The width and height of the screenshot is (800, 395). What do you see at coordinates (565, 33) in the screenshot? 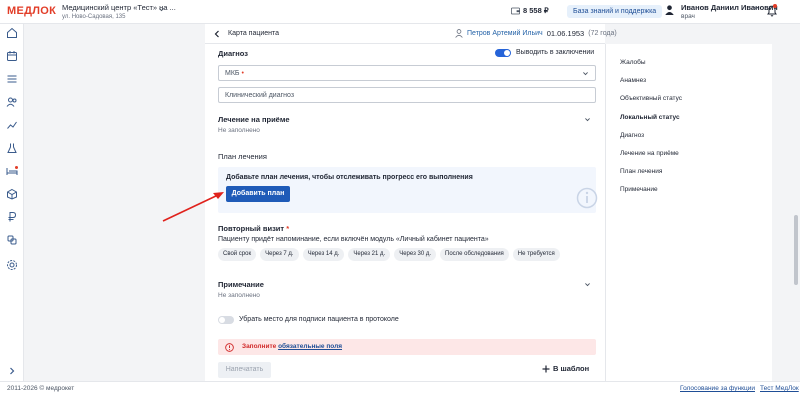
I see `patient-dob: 01.06.1953` at bounding box center [565, 33].